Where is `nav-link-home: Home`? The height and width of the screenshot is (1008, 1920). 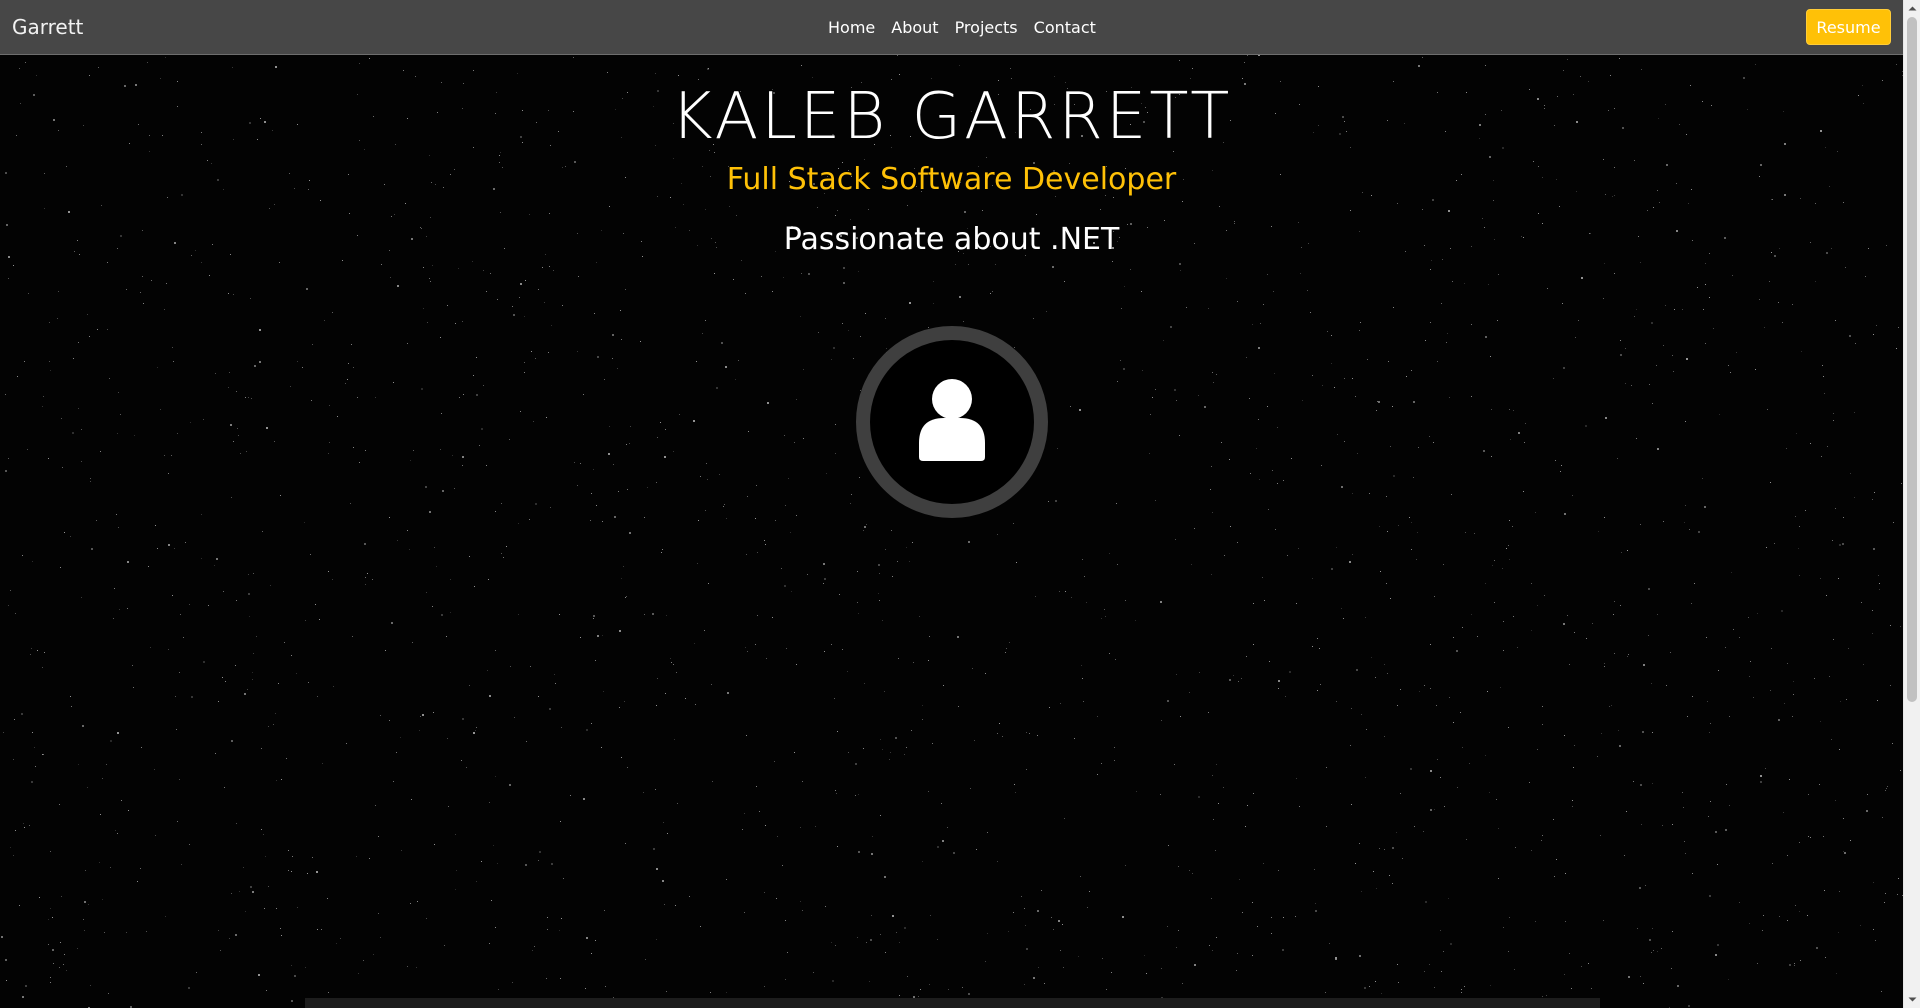
nav-link-home: Home is located at coordinates (851, 28).